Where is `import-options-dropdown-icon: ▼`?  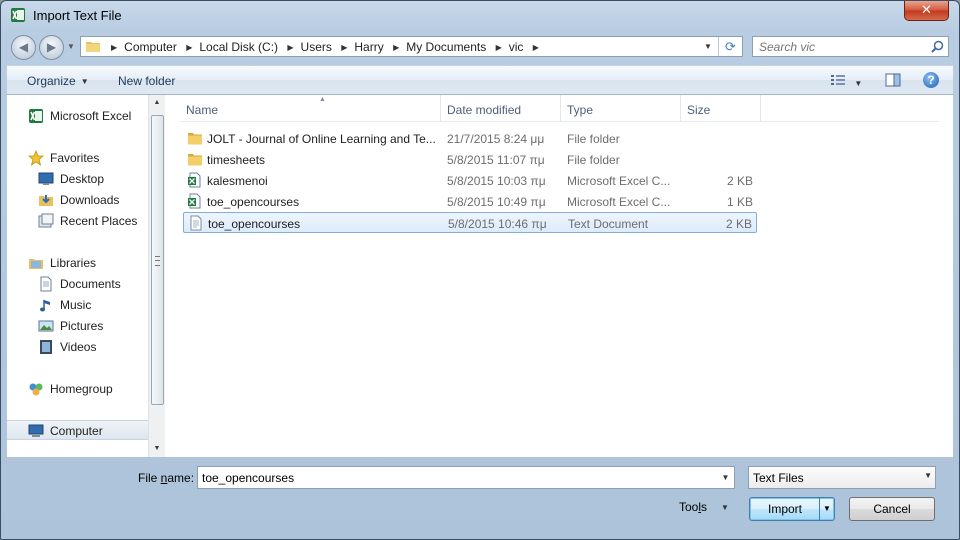
import-options-dropdown-icon: ▼ is located at coordinates (826, 509).